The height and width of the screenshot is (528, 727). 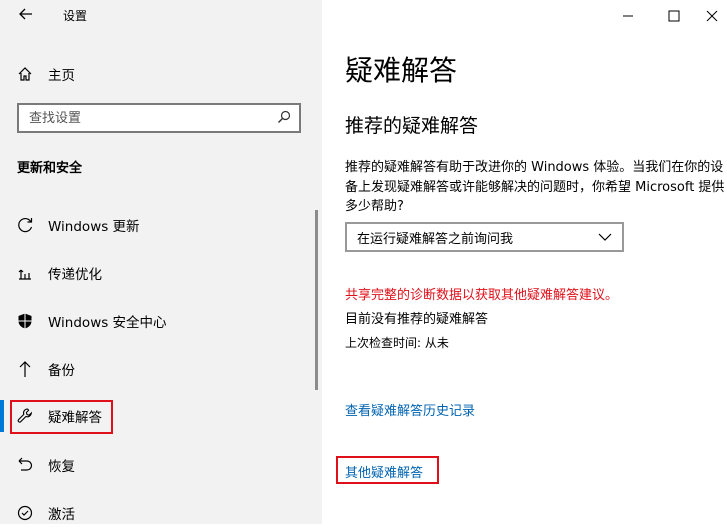 I want to click on sidebar-scrollbar, so click(x=316, y=300).